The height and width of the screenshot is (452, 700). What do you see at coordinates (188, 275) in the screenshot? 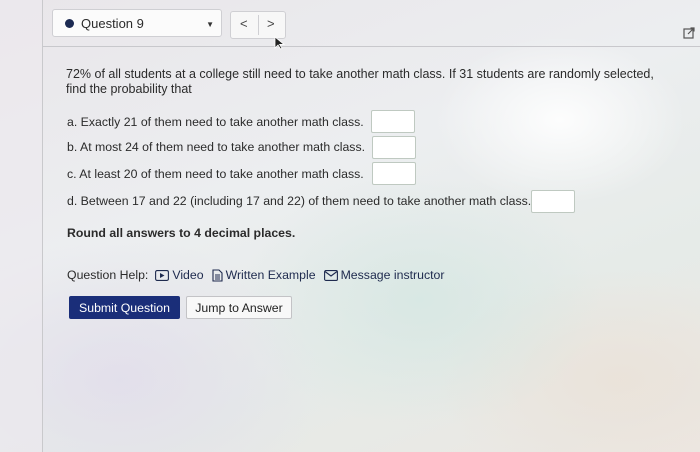
I see `video-link-label: Video` at bounding box center [188, 275].